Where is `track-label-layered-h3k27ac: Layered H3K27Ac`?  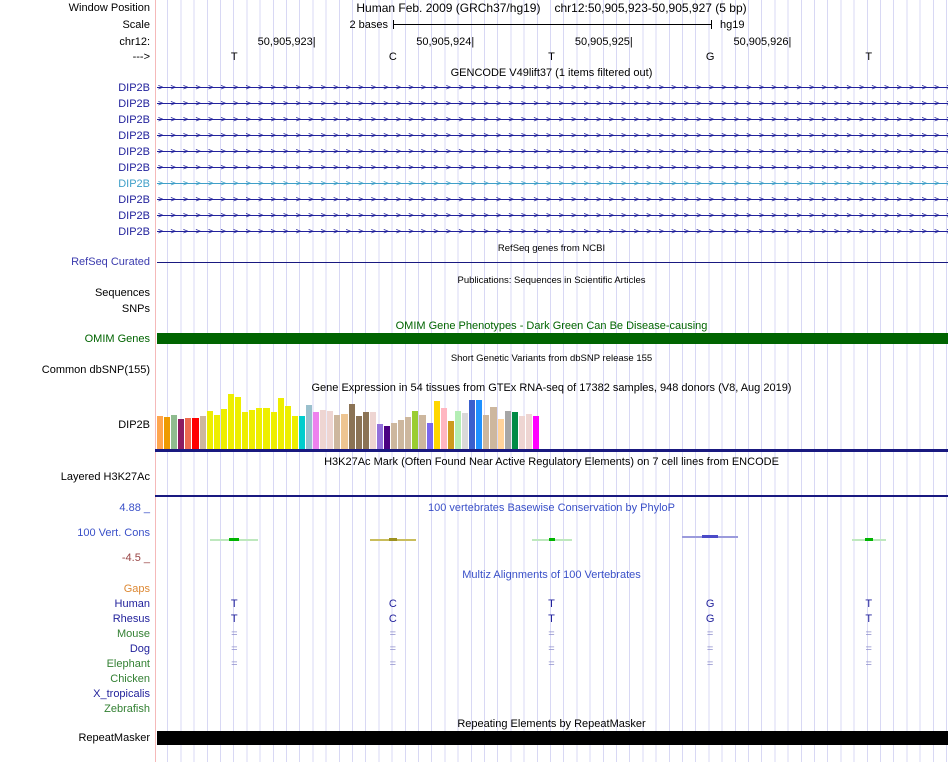
track-label-layered-h3k27ac: Layered H3K27Ac is located at coordinates (75, 477).